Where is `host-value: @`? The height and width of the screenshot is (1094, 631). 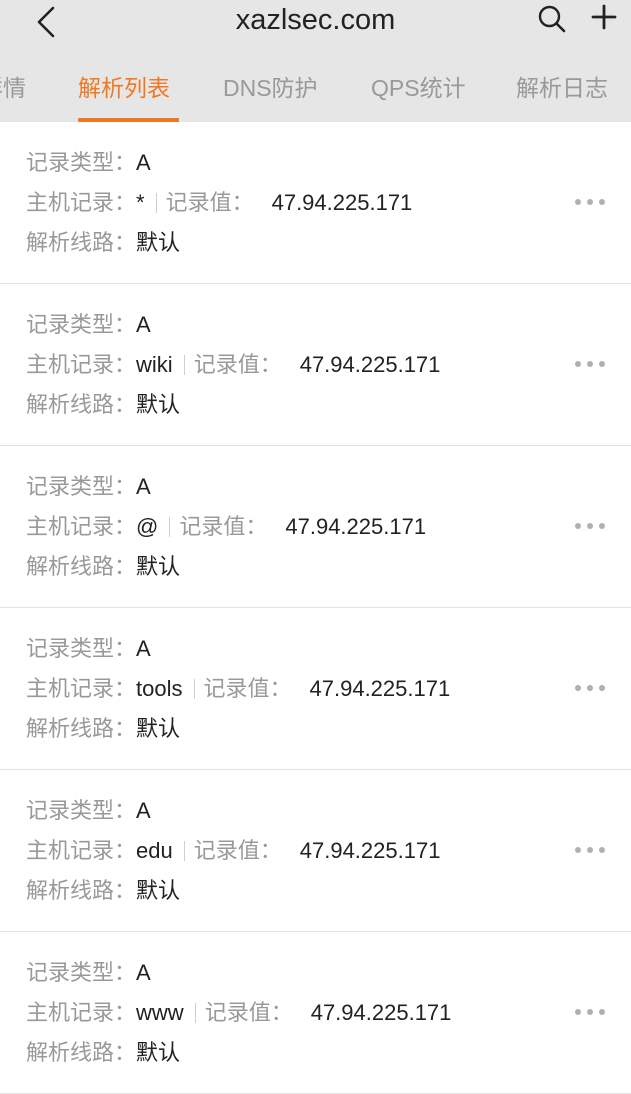
host-value: @ is located at coordinates (147, 526).